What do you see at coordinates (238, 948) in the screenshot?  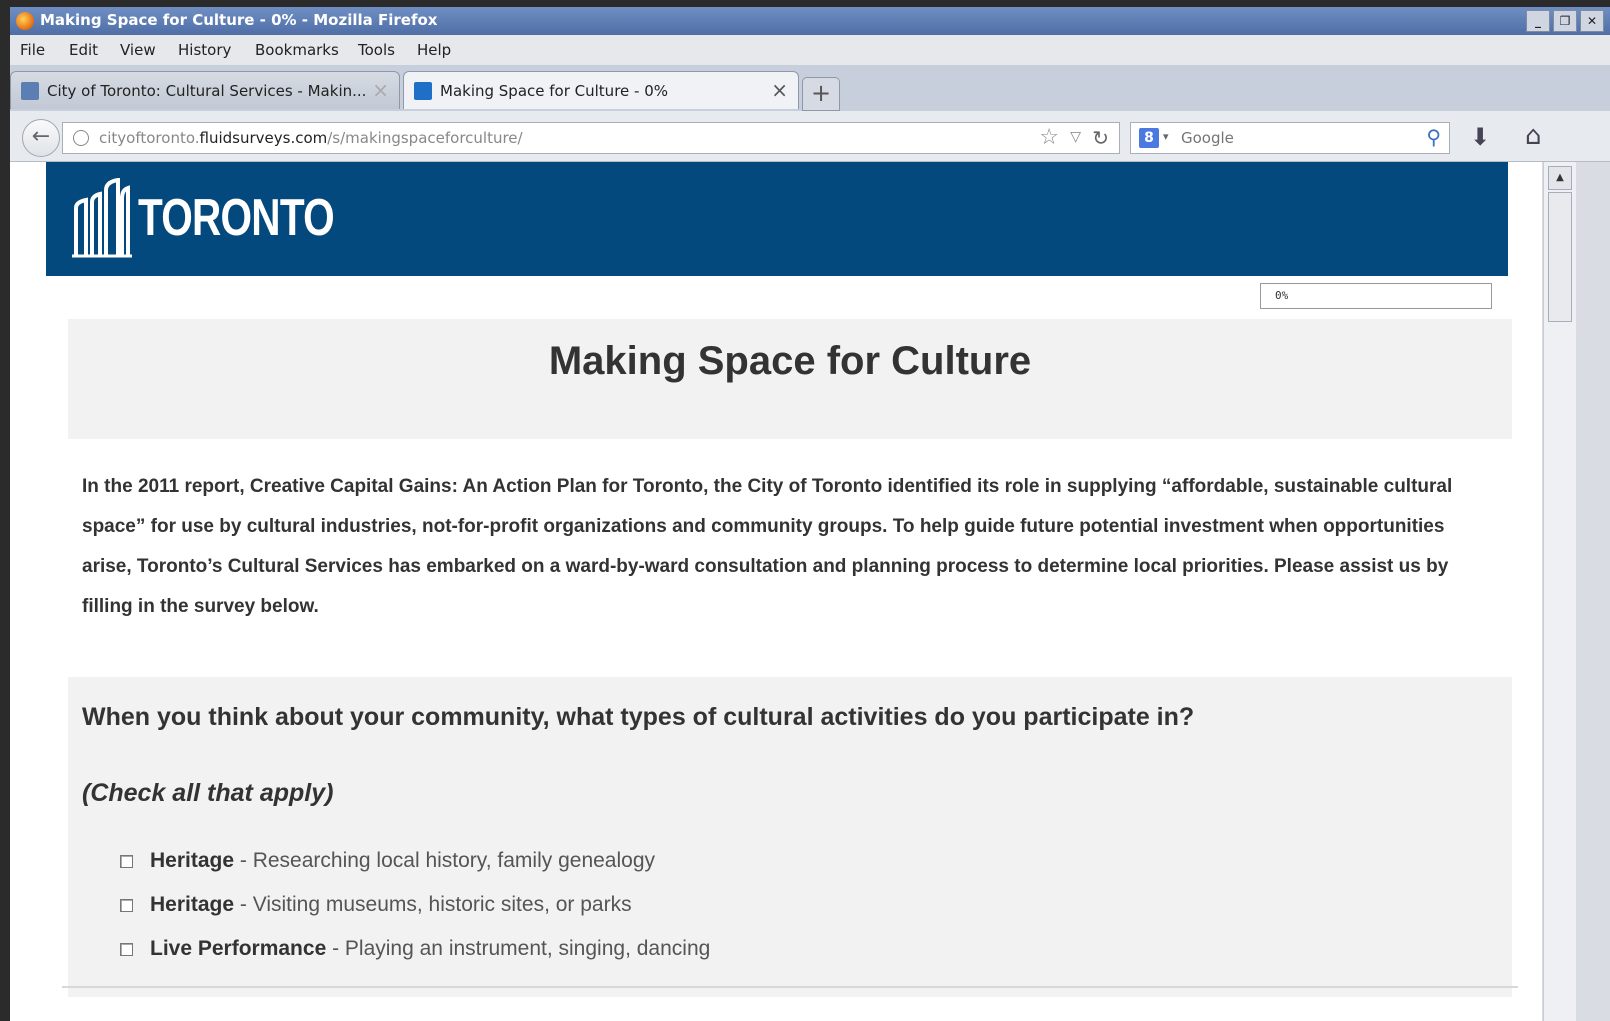 I see `option-name: Live Performance` at bounding box center [238, 948].